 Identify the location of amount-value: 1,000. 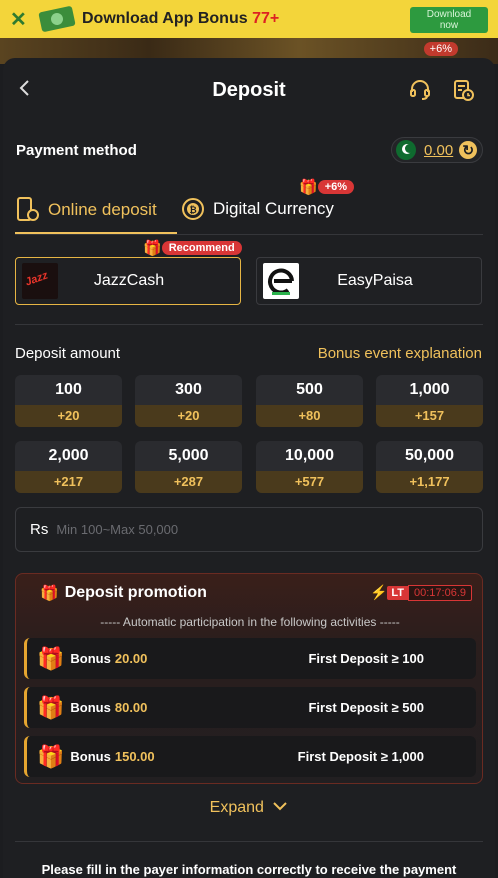
(429, 389).